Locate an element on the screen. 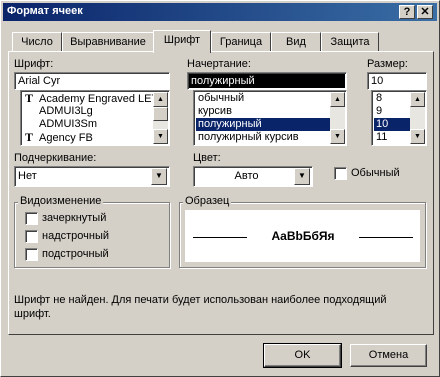  effects-group-title: Видоизменение is located at coordinates (61, 201).